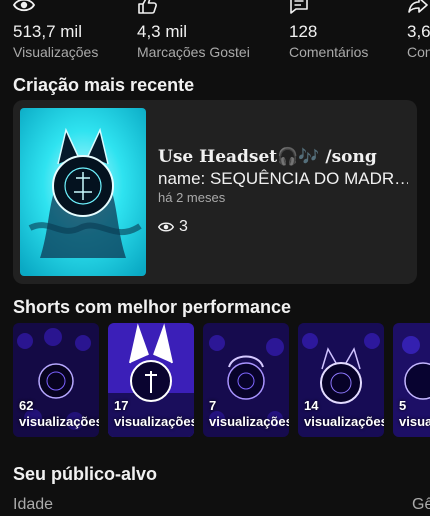  I want to click on short-card: 62 visualizações, so click(56, 380).